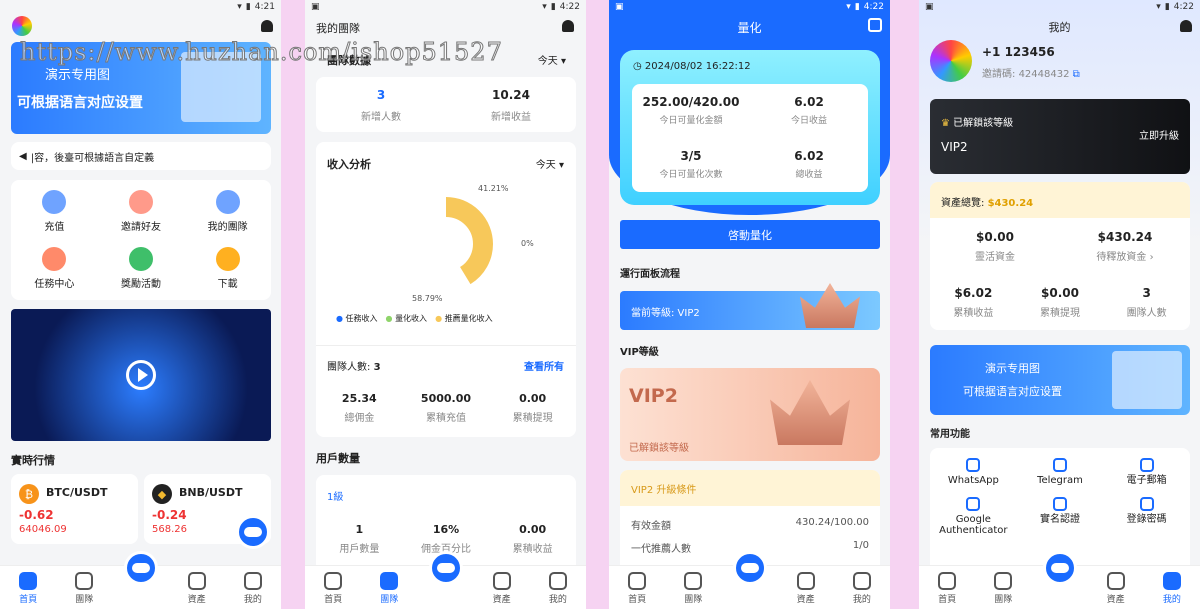  Describe the element at coordinates (141, 211) in the screenshot. I see `grid-item: 邀請好友` at that location.